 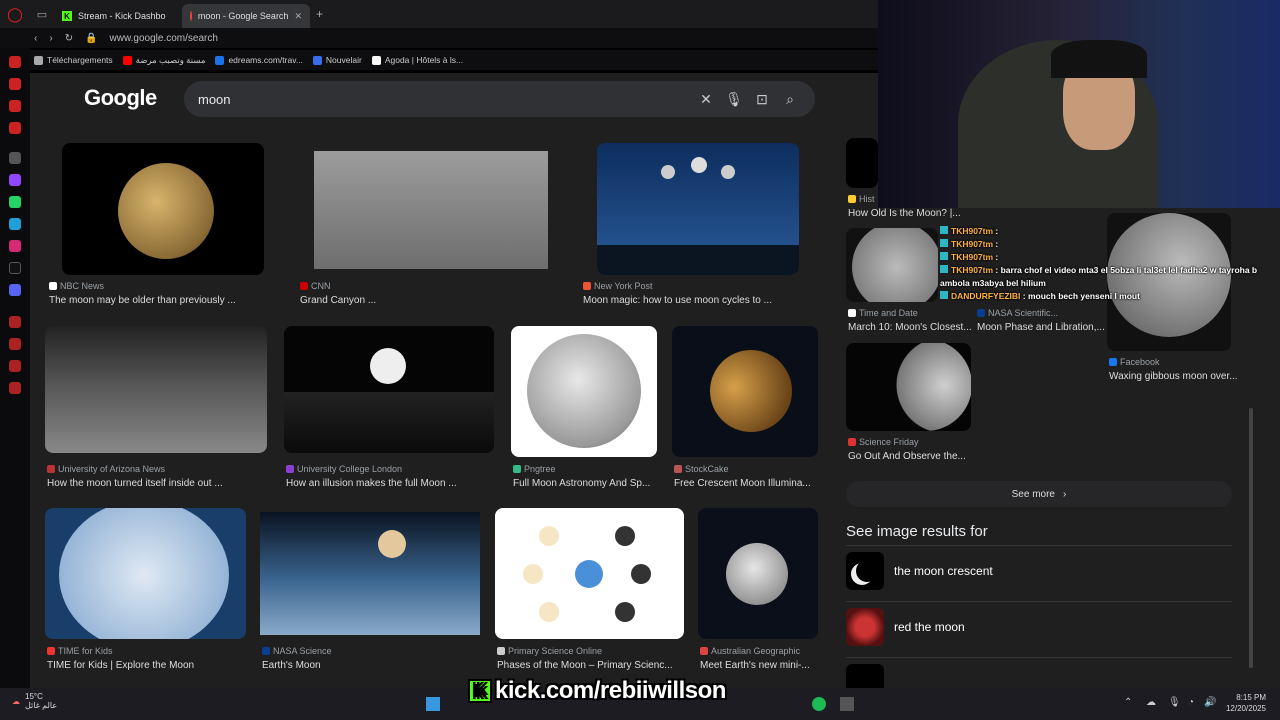 I want to click on related-search-item: red the moon, so click(x=1039, y=626).